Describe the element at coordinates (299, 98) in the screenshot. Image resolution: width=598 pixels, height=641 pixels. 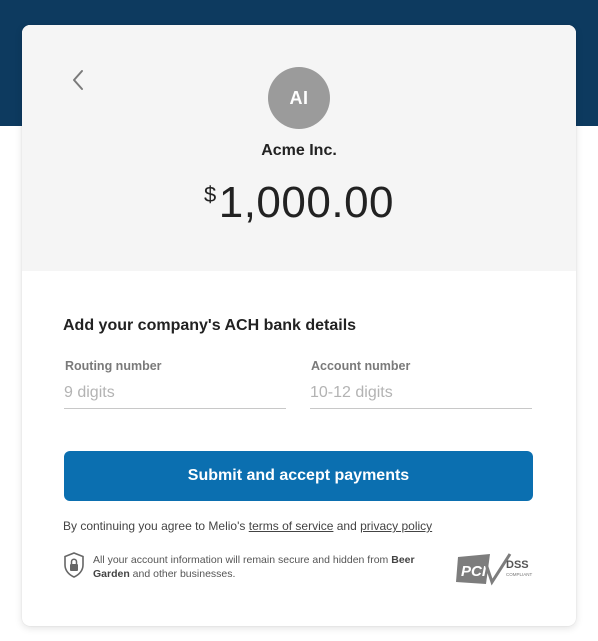
I see `avatar: AI` at that location.